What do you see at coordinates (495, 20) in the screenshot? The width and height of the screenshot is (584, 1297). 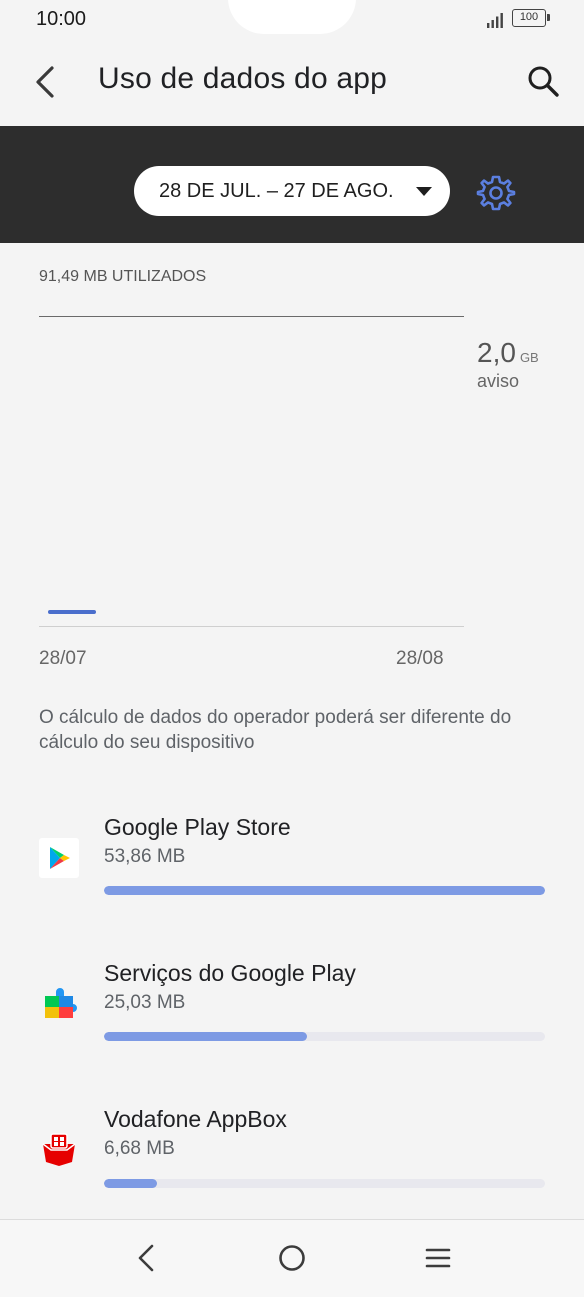 I see `signal-bars-icon` at bounding box center [495, 20].